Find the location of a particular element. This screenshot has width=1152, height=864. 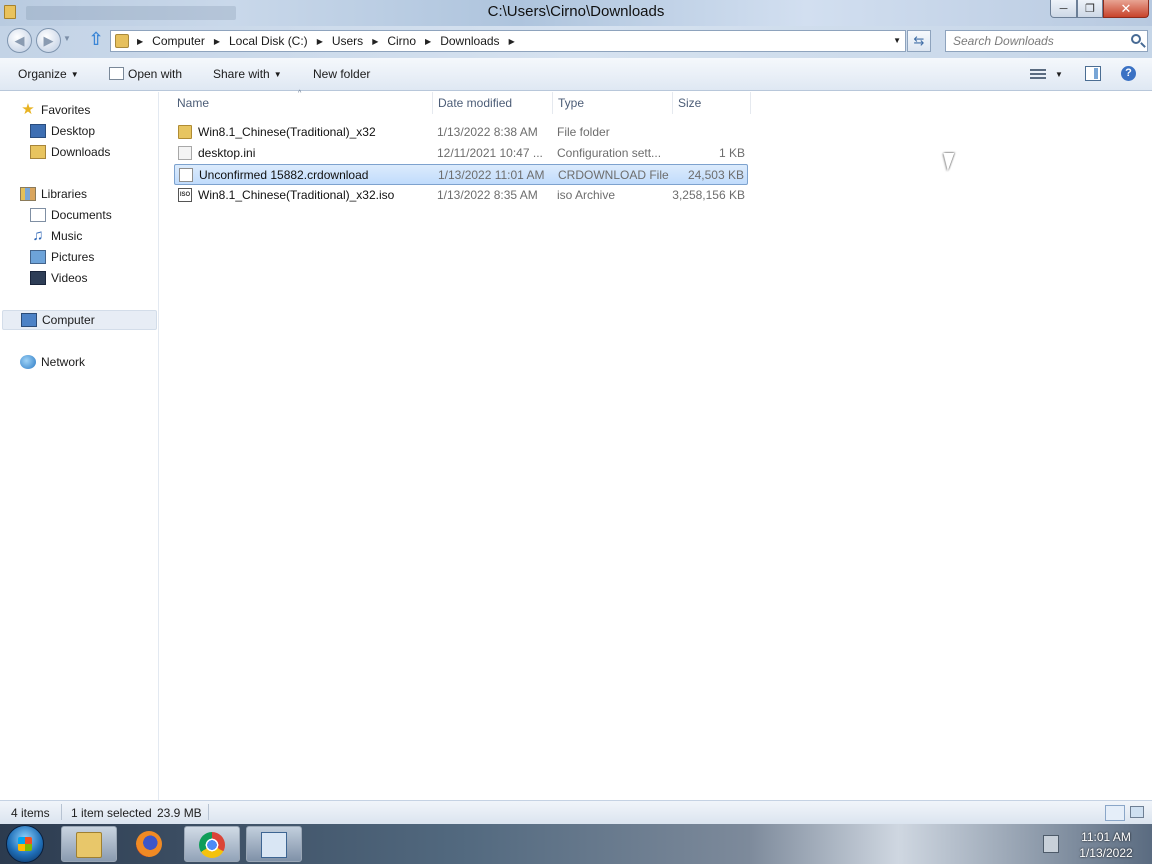

new-folder-button: New folder is located at coordinates (341, 74).